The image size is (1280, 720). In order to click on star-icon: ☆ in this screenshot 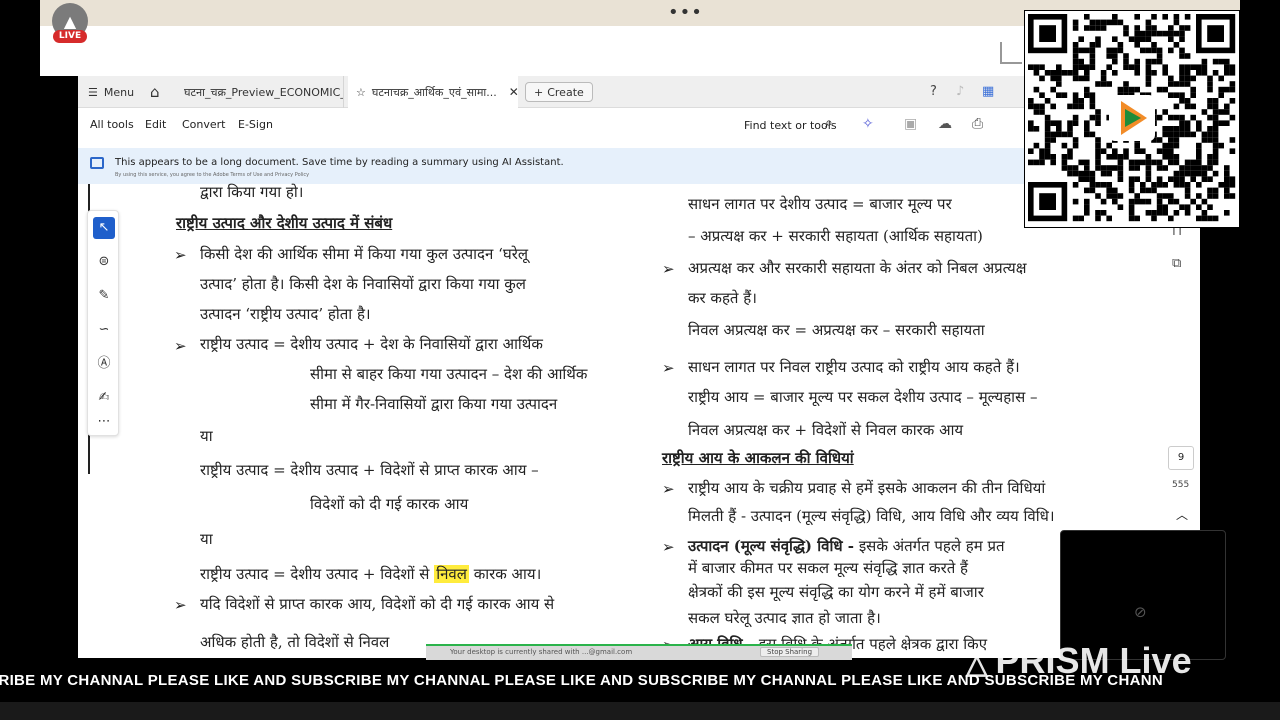, I will do `click(361, 92)`.